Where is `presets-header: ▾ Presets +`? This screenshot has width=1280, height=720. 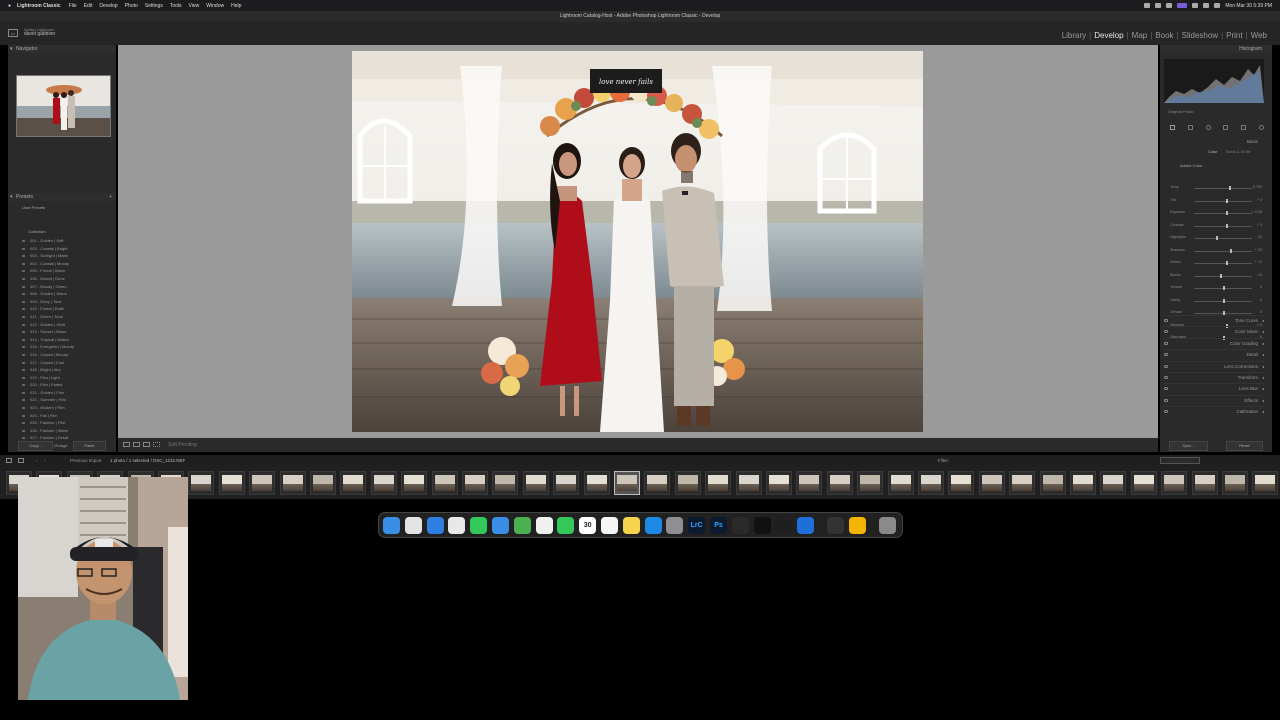
presets-header: ▾ Presets + is located at coordinates (62, 197).